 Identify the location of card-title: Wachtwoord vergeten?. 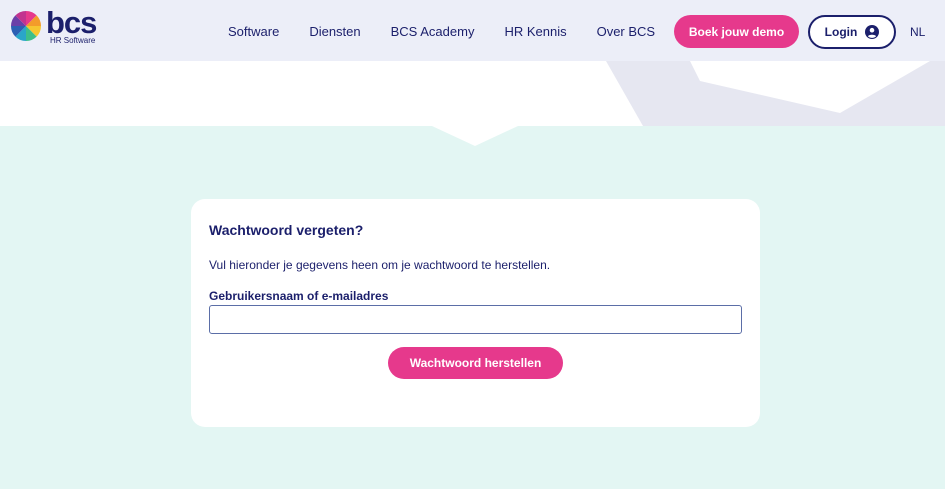
(286, 230).